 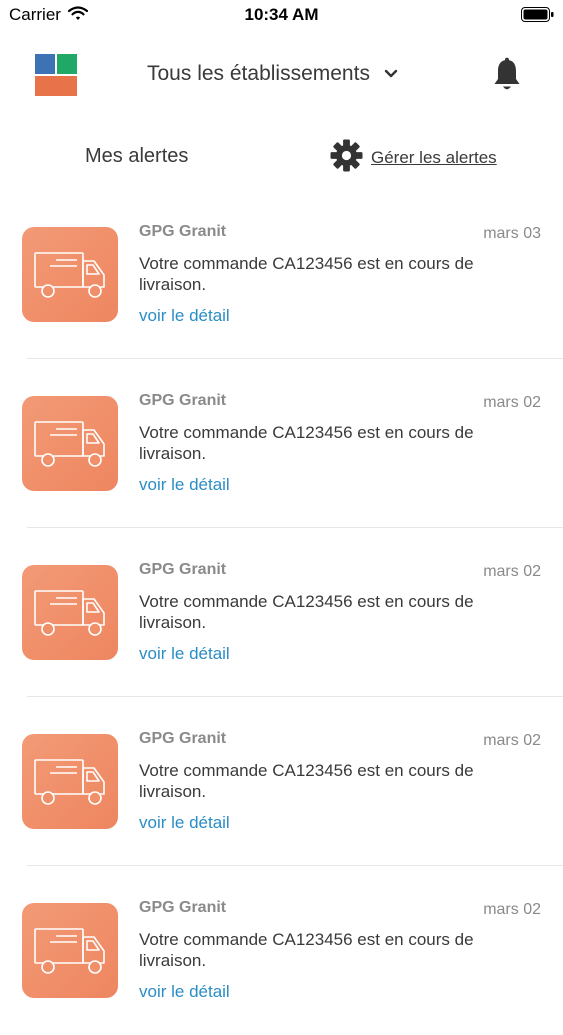 I want to click on alerts-bar: Mes alertes Gérer les alertes, so click(x=281, y=157).